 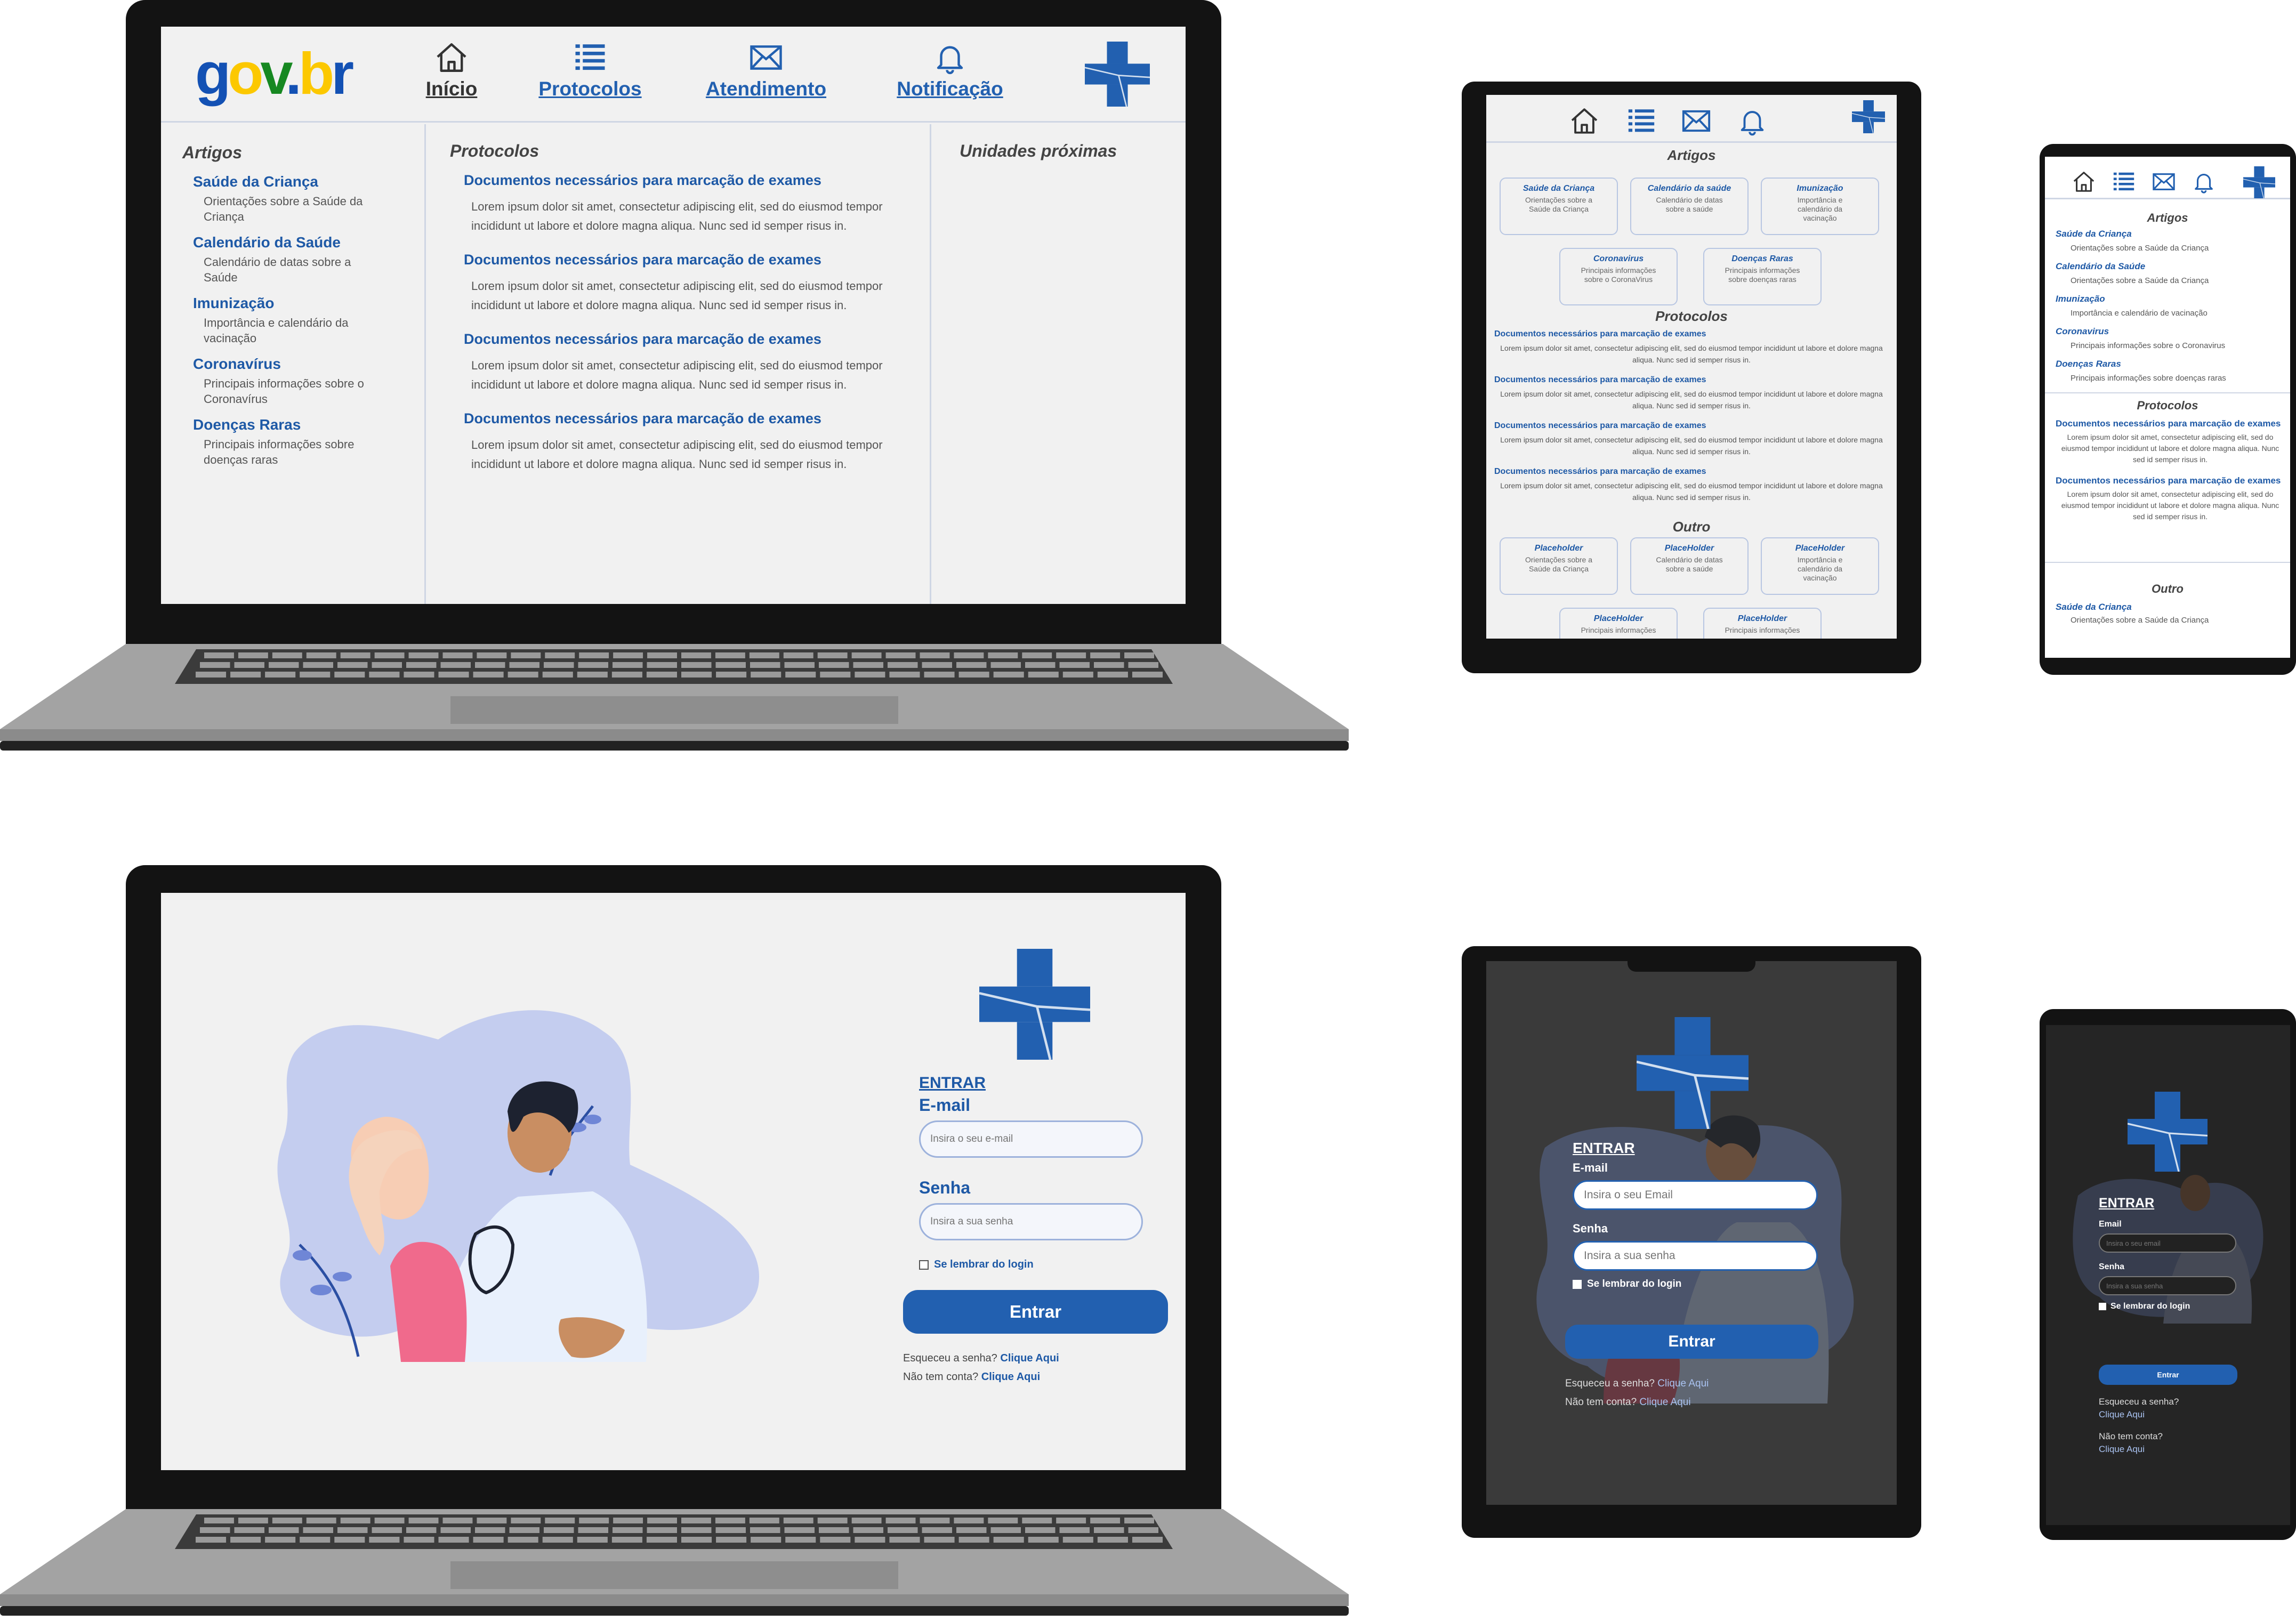 What do you see at coordinates (1696, 1215) in the screenshot?
I see `tablet-login-form: ENTRAR E-mail Senha Se lembrar do login` at bounding box center [1696, 1215].